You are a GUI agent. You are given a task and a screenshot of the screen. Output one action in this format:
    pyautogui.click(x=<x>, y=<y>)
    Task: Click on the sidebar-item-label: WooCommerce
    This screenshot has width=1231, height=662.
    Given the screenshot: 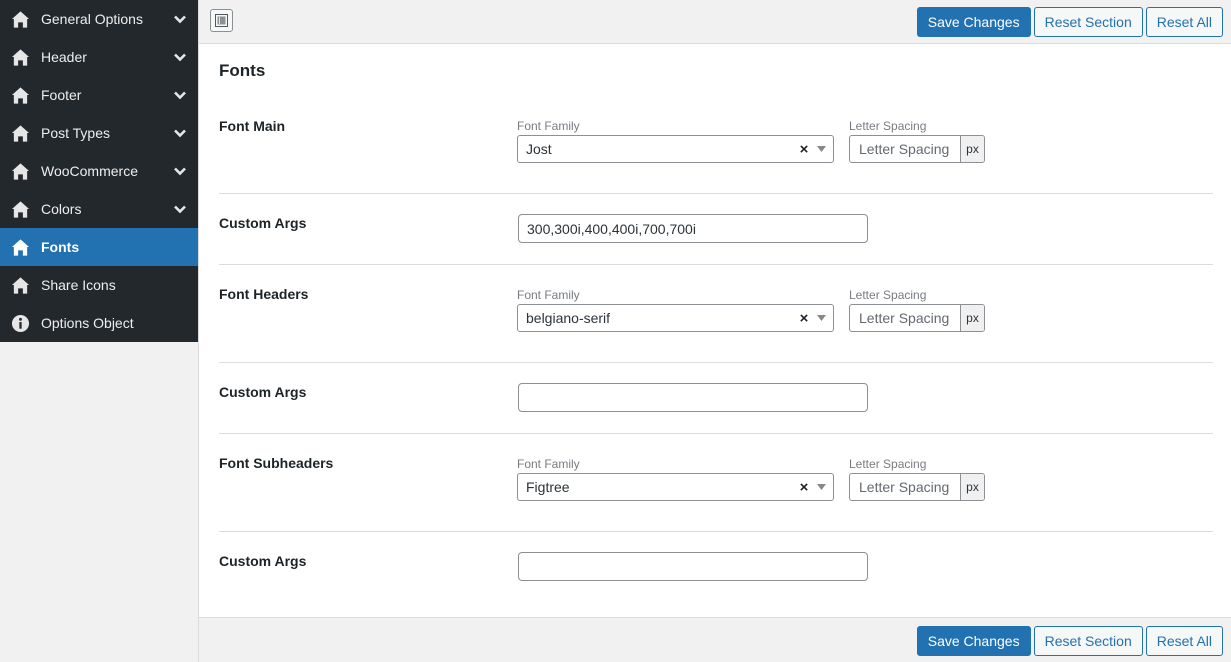 What is the action you would take?
    pyautogui.click(x=89, y=171)
    